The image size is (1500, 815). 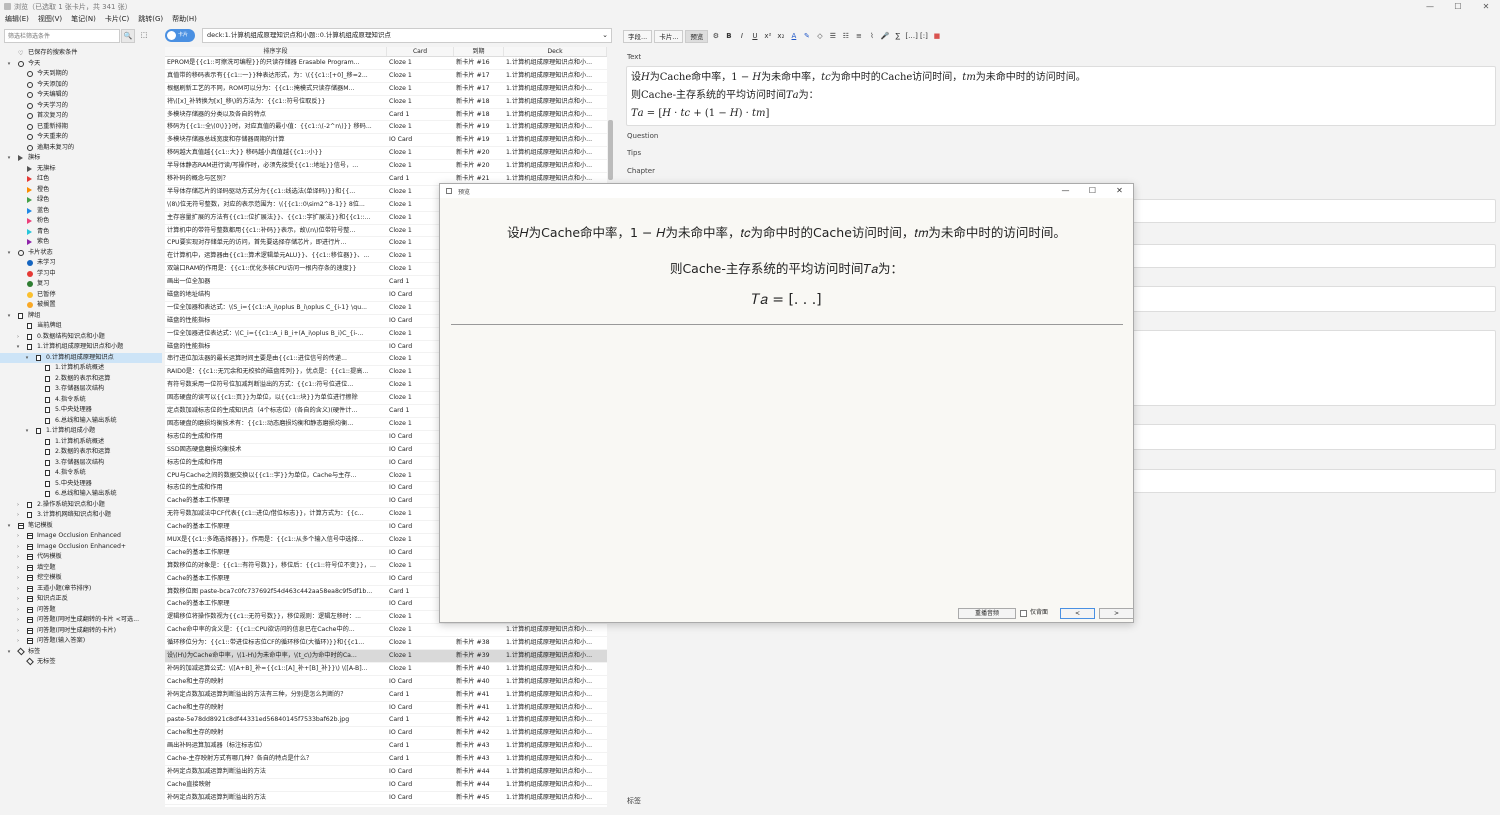 I want to click on sidebar-item: ▾ 0.计算机组成原理知识点, so click(x=81, y=358).